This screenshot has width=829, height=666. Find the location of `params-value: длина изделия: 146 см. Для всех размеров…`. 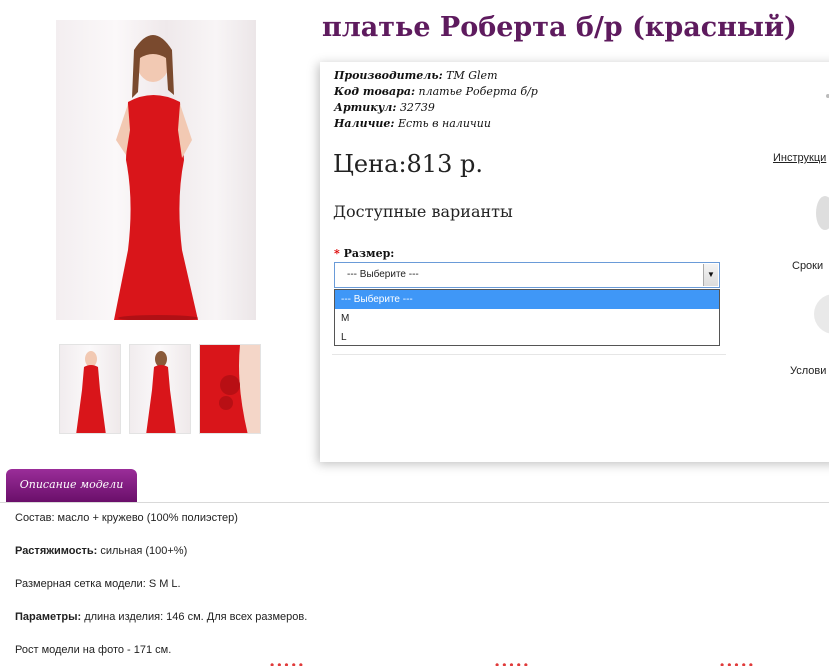

params-value: длина изделия: 146 см. Для всех размеров… is located at coordinates (194, 617).